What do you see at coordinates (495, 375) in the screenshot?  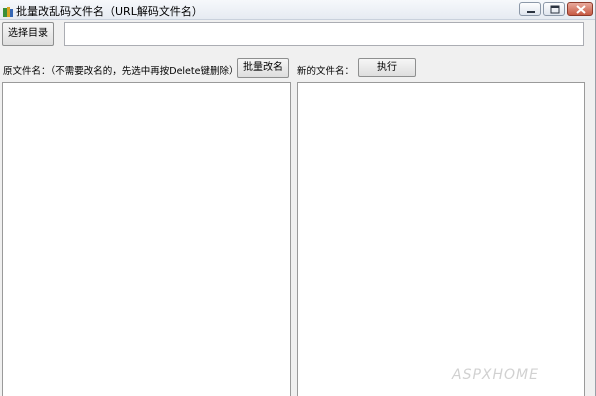 I see `watermark-text: ASPXHOME` at bounding box center [495, 375].